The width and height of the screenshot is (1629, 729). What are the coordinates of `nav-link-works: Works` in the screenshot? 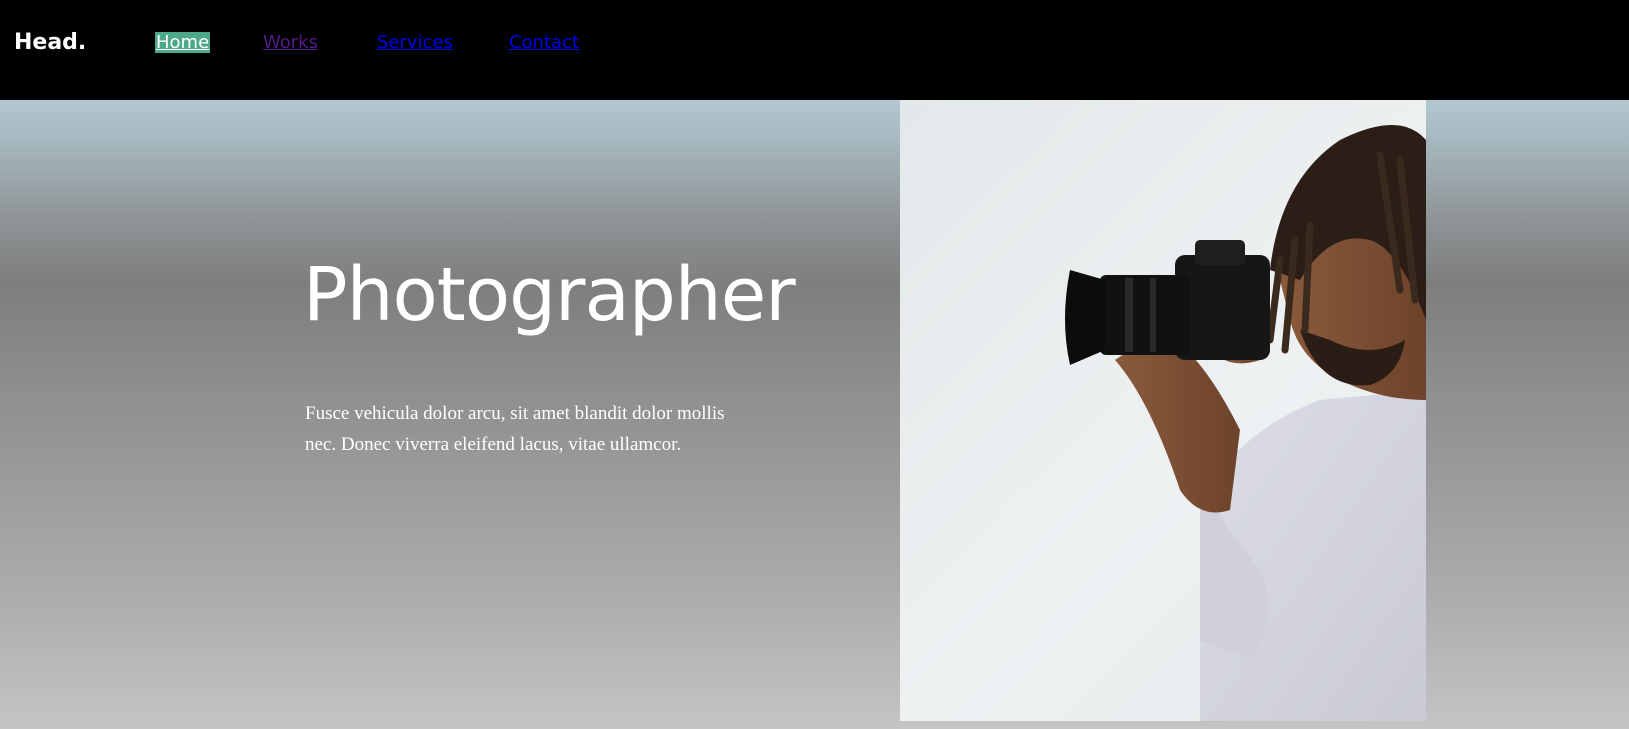 It's located at (290, 42).